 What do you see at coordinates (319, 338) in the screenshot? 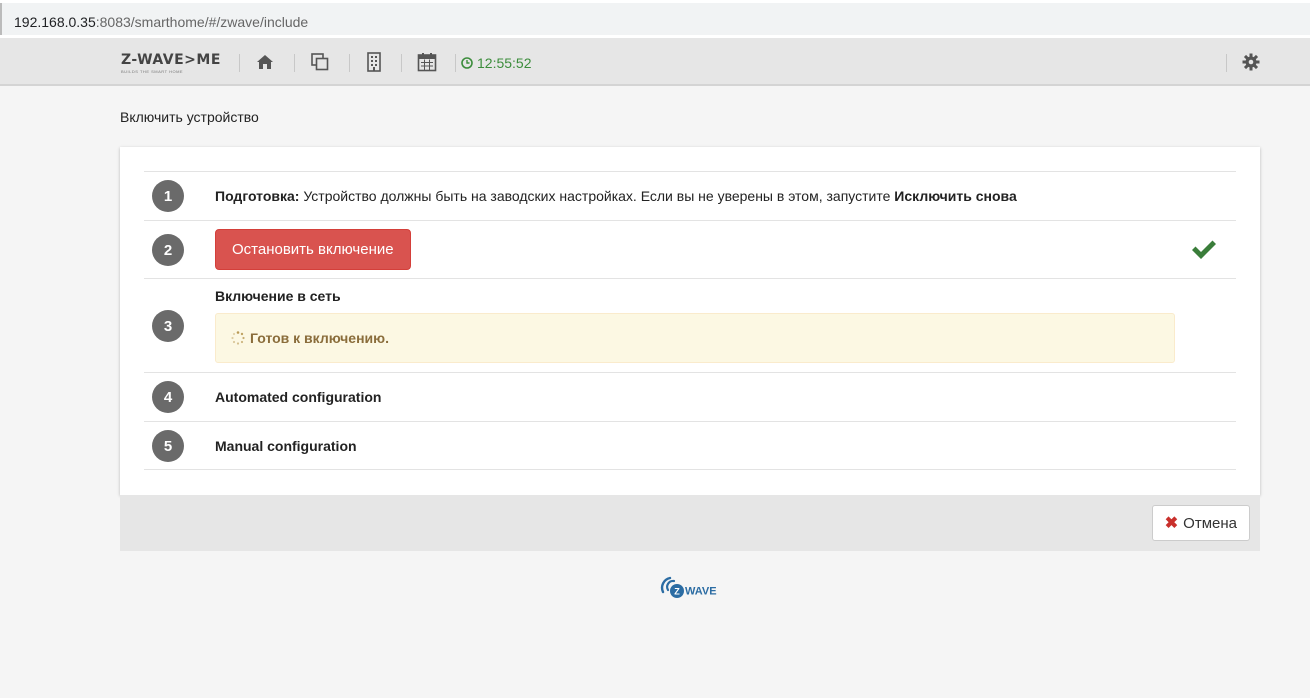
I see `alert-text: Готов к включению.` at bounding box center [319, 338].